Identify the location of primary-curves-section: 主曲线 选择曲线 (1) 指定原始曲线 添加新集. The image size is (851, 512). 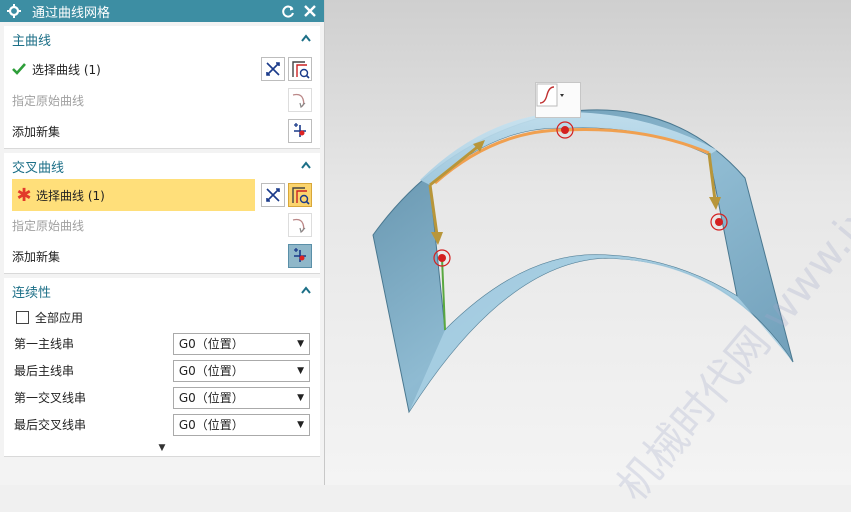
(162, 87).